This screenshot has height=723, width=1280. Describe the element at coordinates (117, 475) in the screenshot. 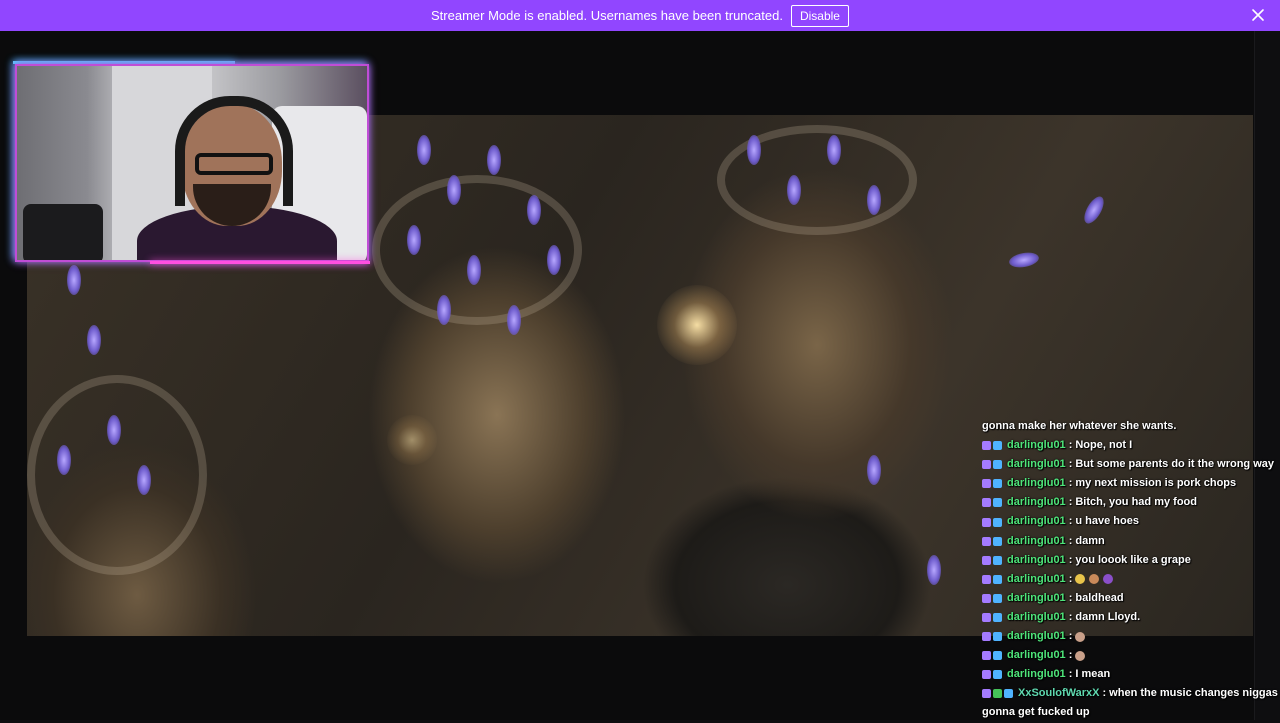

I see `jar-rim-shape` at that location.